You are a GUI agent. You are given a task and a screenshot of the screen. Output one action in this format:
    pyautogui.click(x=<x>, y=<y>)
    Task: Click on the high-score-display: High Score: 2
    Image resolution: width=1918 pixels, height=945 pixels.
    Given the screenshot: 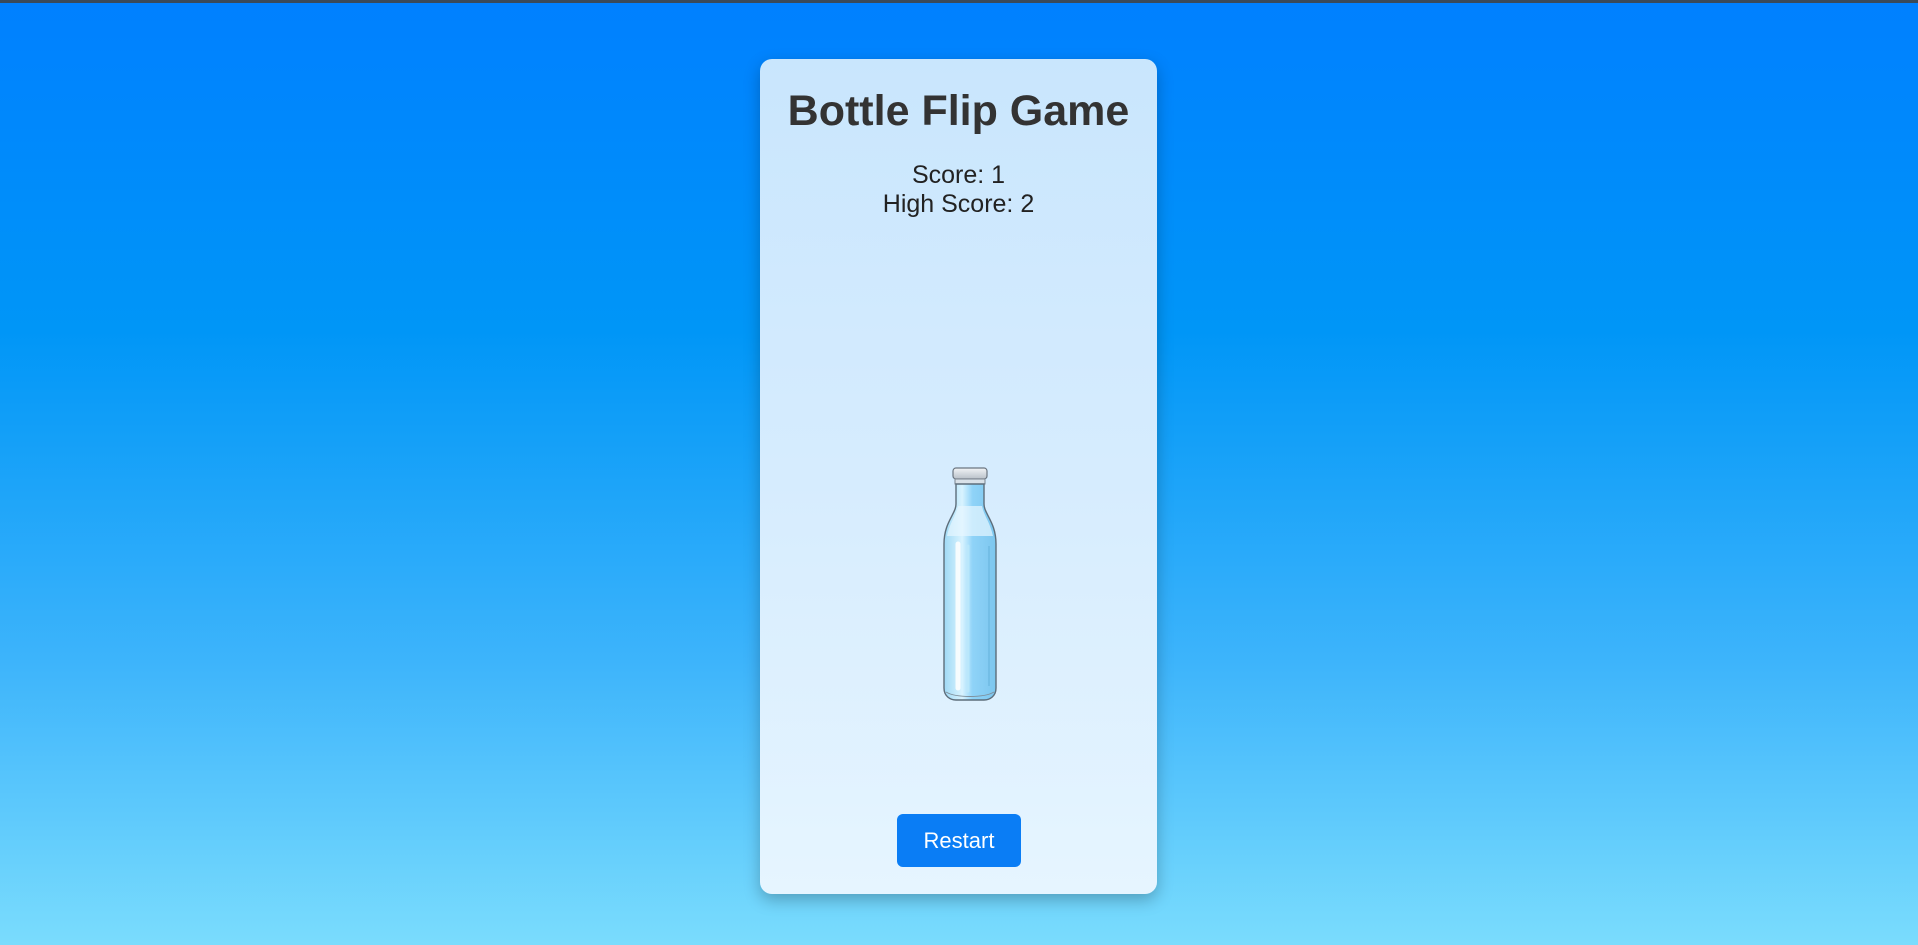 What is the action you would take?
    pyautogui.click(x=958, y=204)
    